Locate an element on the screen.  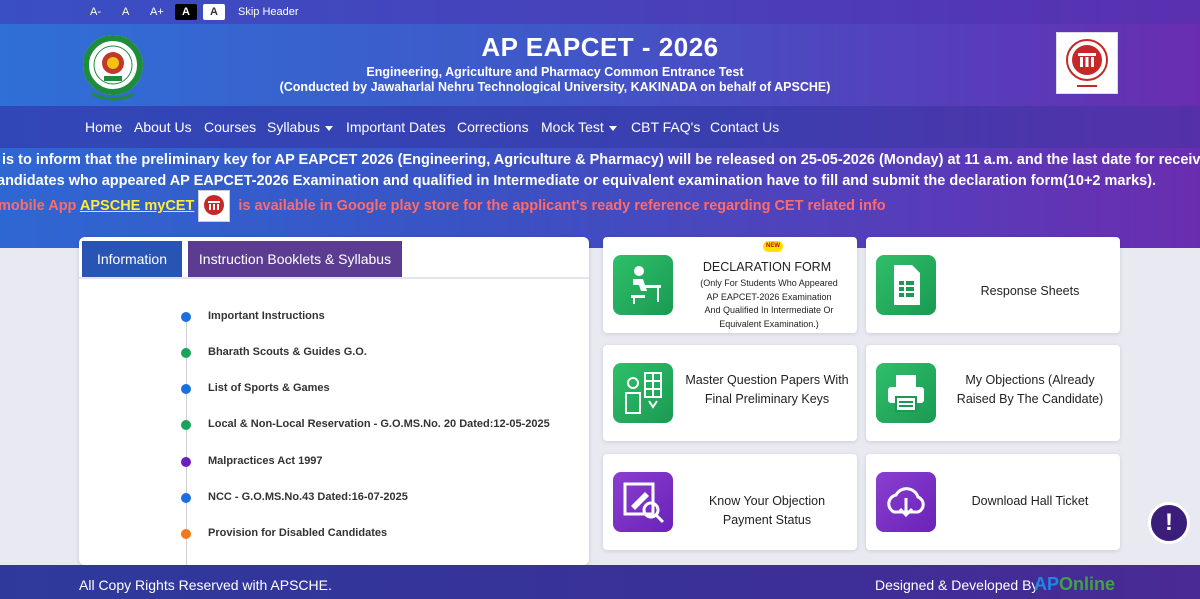
download-hall-ticket-label: Download Hall Ticket is located at coordinates (1030, 501).